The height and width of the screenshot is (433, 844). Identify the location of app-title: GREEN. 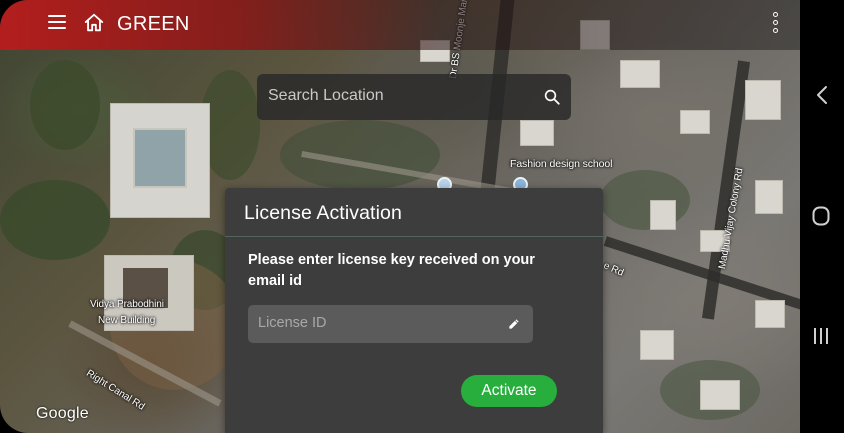
(153, 24).